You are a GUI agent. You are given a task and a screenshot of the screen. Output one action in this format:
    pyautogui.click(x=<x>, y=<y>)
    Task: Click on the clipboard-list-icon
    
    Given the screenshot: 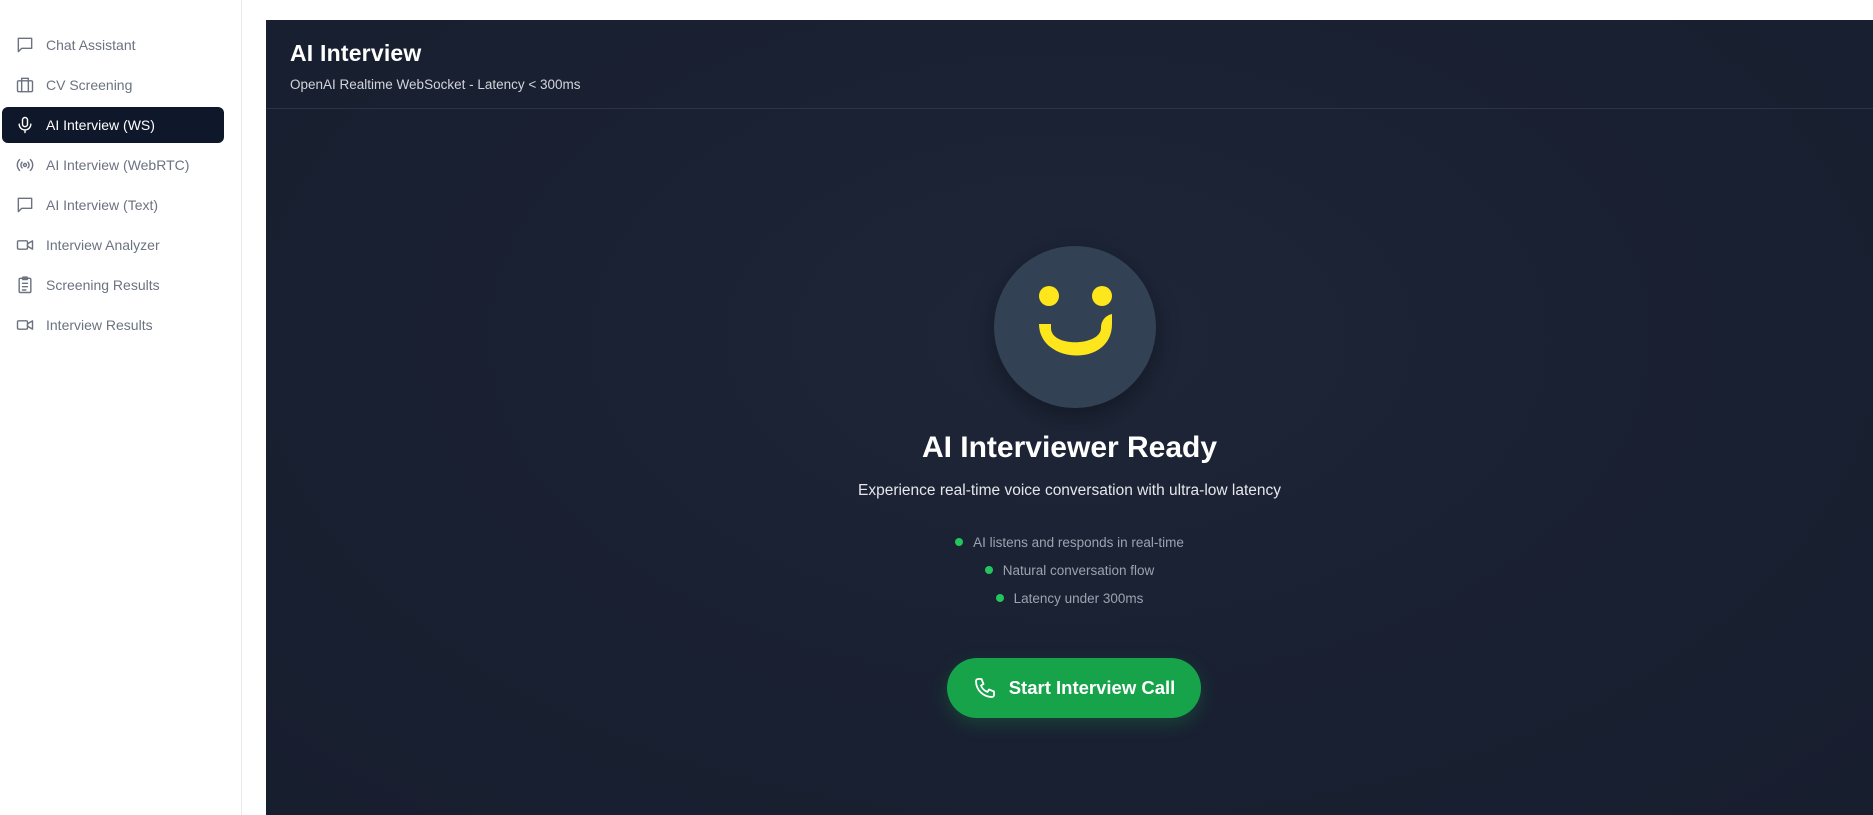 What is the action you would take?
    pyautogui.click(x=25, y=285)
    